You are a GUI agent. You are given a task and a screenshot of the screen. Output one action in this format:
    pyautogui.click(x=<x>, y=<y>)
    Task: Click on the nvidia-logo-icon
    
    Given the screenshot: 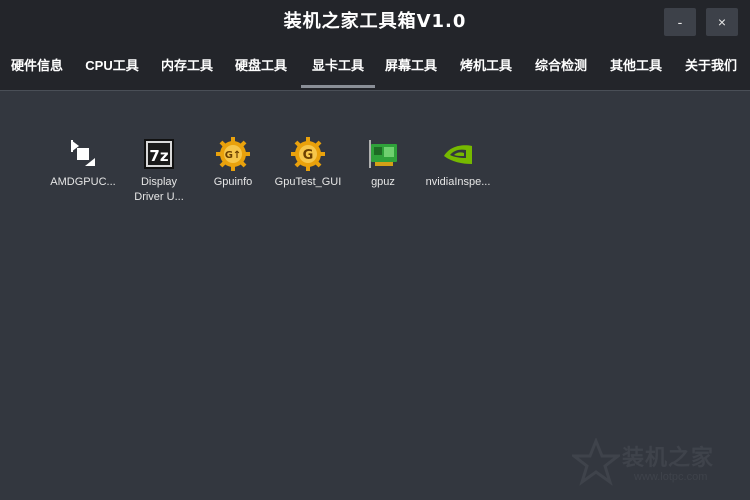 What is the action you would take?
    pyautogui.click(x=458, y=154)
    